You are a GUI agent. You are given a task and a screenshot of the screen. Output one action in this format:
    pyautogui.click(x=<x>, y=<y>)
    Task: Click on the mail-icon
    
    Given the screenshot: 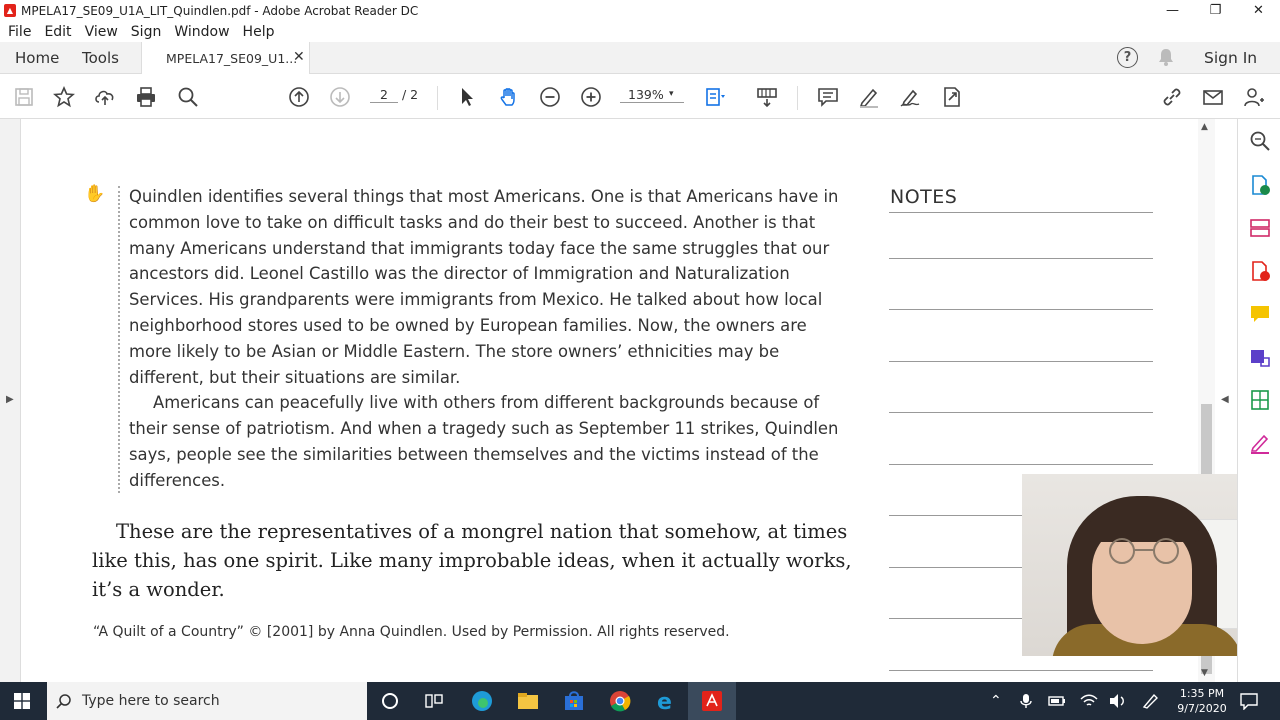 What is the action you would take?
    pyautogui.click(x=1213, y=97)
    